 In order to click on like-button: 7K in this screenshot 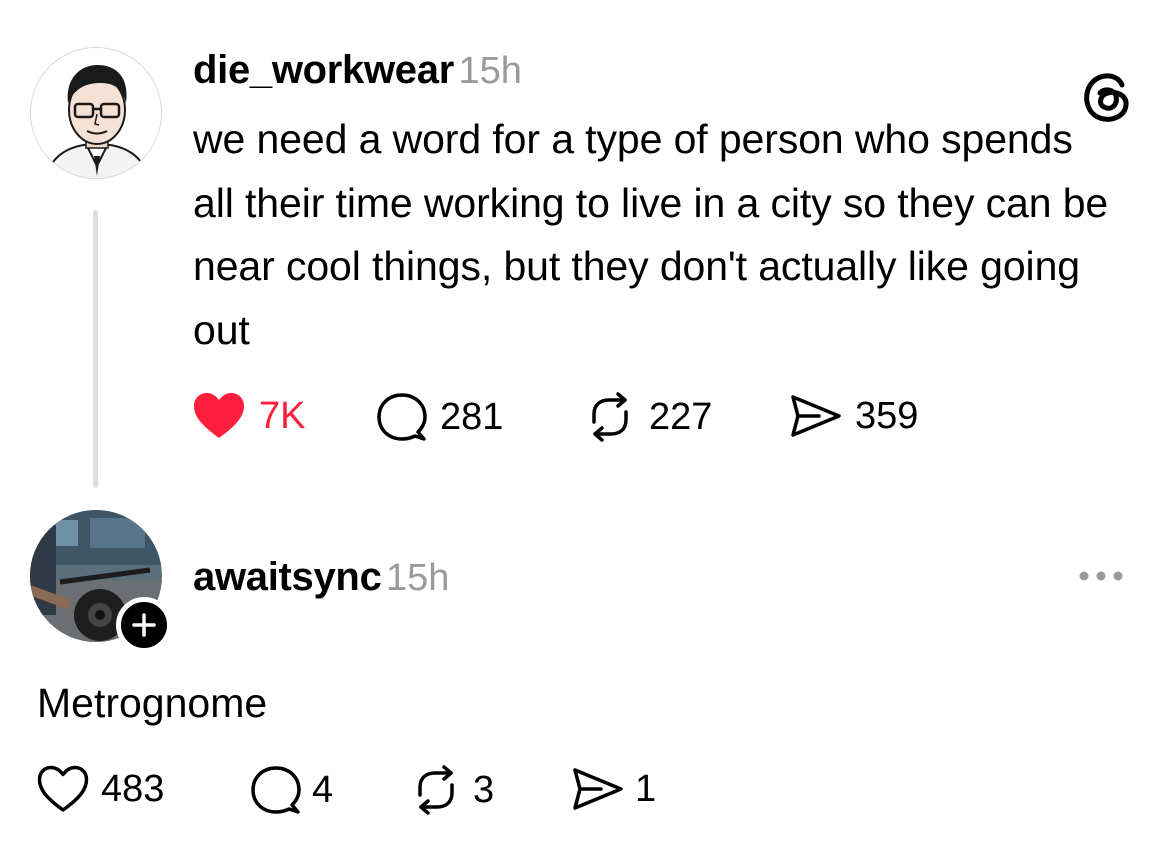, I will do `click(249, 416)`.